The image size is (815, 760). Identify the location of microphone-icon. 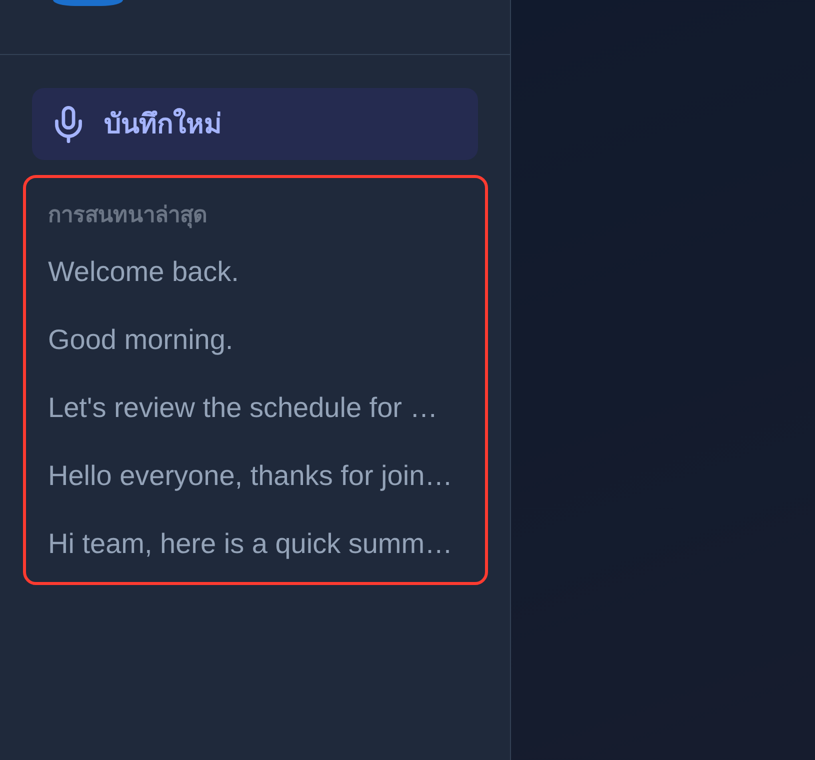
(68, 124).